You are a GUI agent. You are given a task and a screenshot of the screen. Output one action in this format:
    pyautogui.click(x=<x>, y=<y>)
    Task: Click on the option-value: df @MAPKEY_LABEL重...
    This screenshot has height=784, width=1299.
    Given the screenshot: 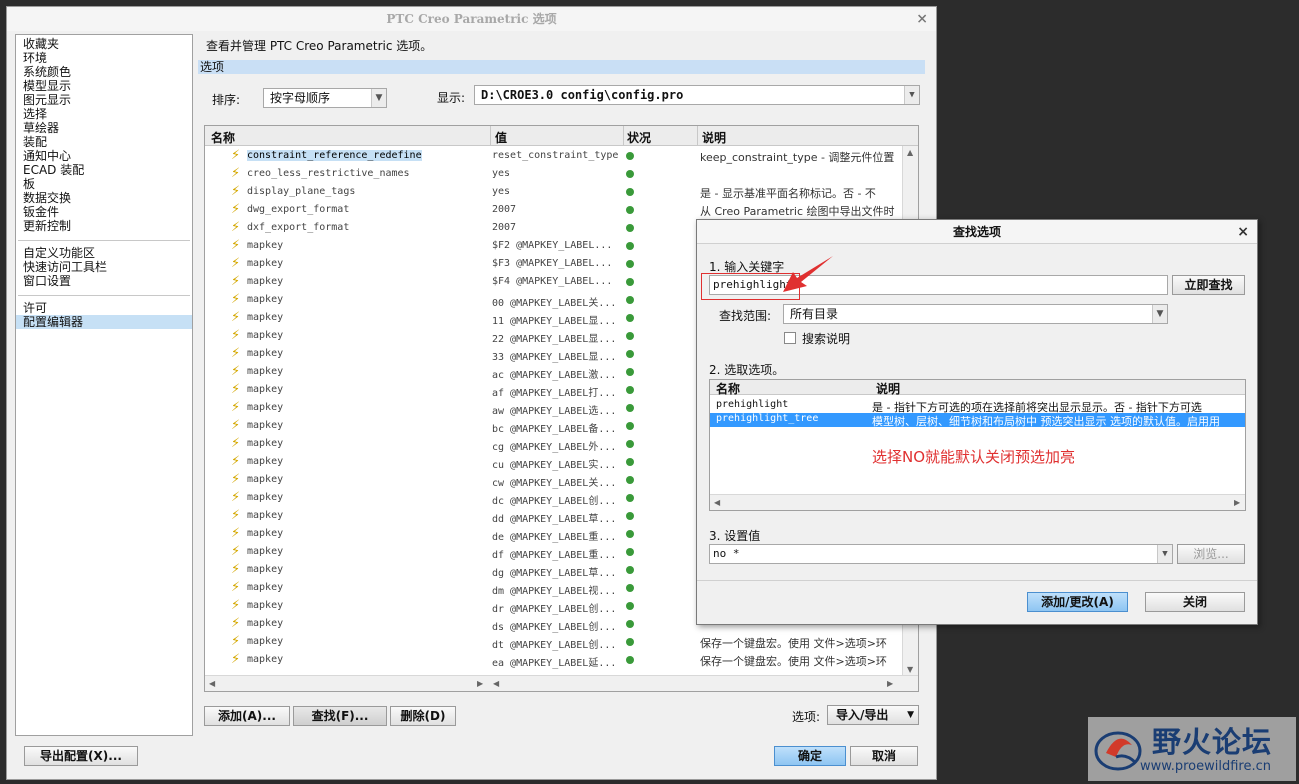 What is the action you would take?
    pyautogui.click(x=554, y=555)
    